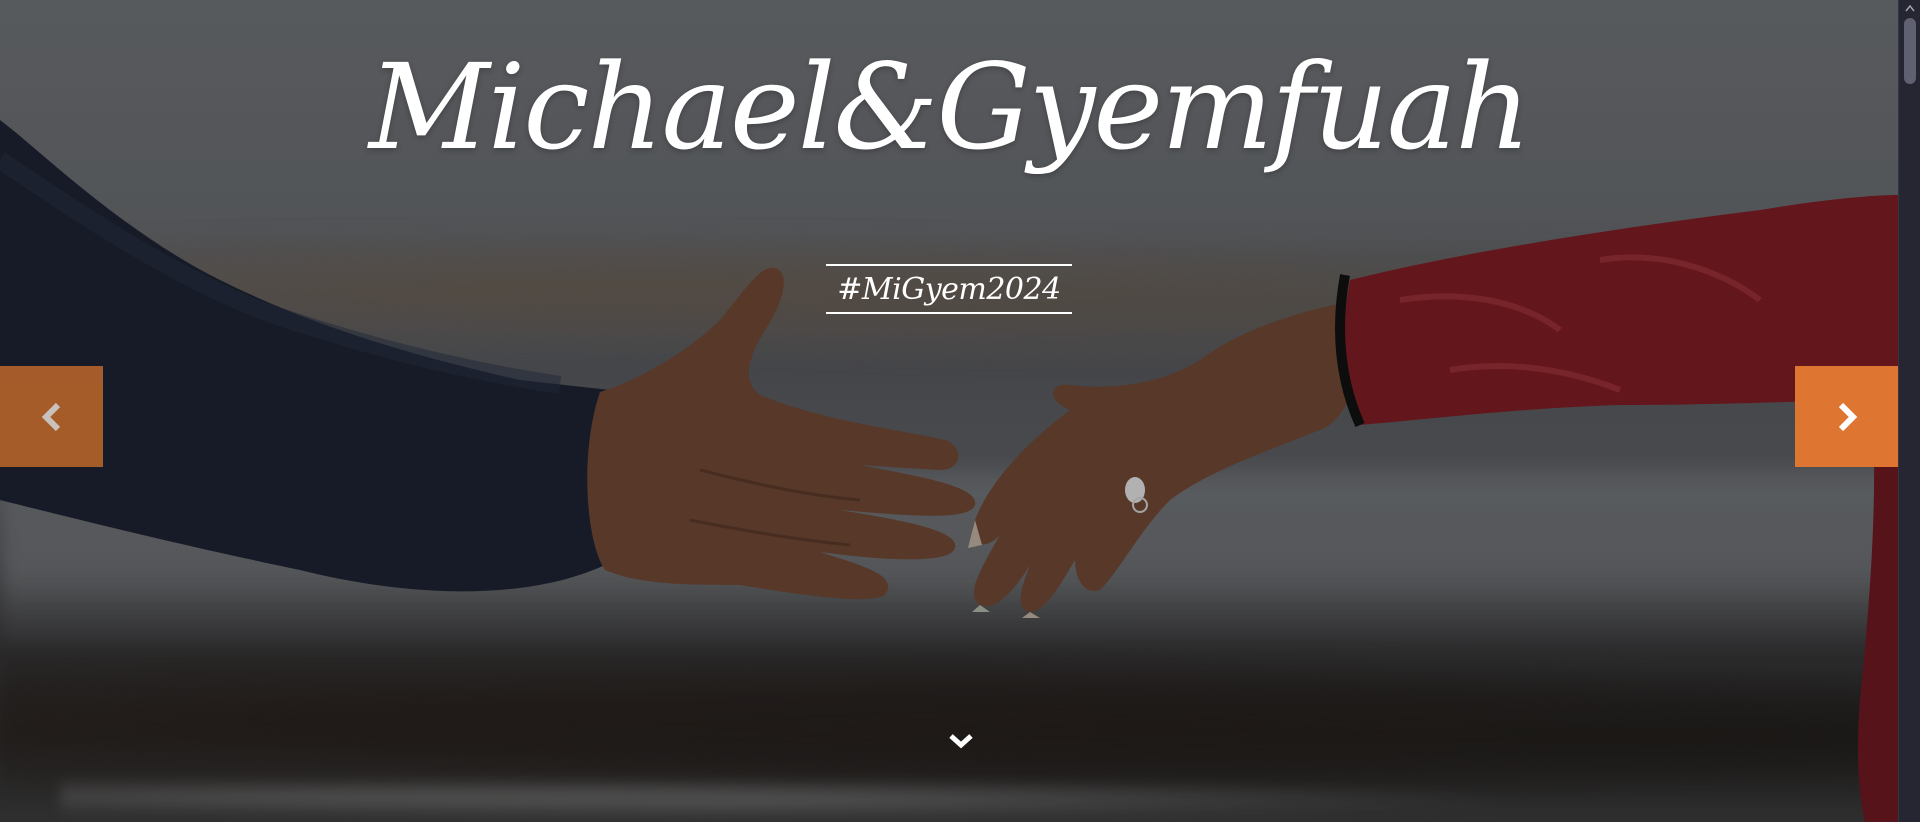  I want to click on chevron-down-icon, so click(961, 741).